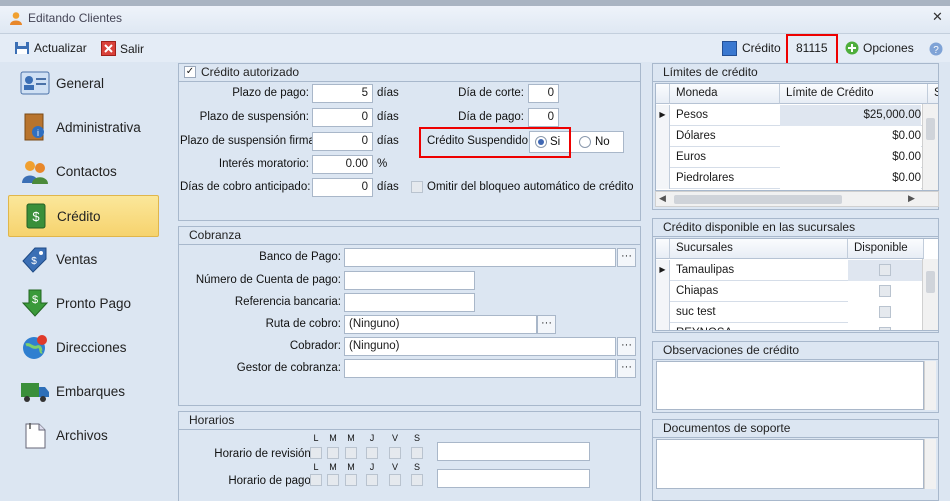 The image size is (950, 501). I want to click on day-header: V, so click(394, 438).